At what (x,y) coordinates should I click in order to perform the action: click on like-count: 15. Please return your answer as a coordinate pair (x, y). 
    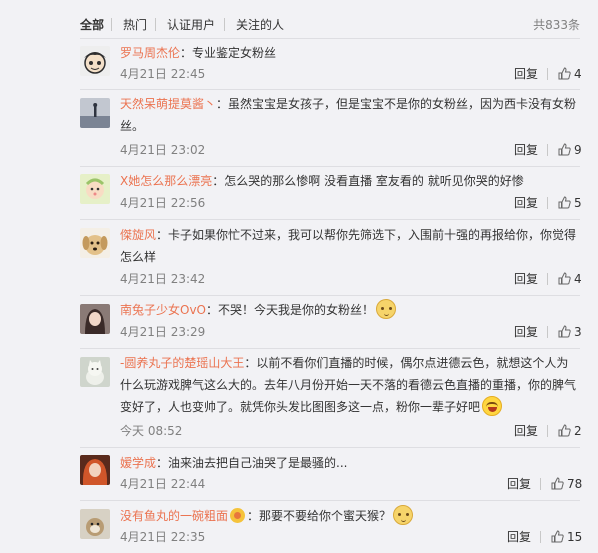
    Looking at the image, I should click on (575, 537).